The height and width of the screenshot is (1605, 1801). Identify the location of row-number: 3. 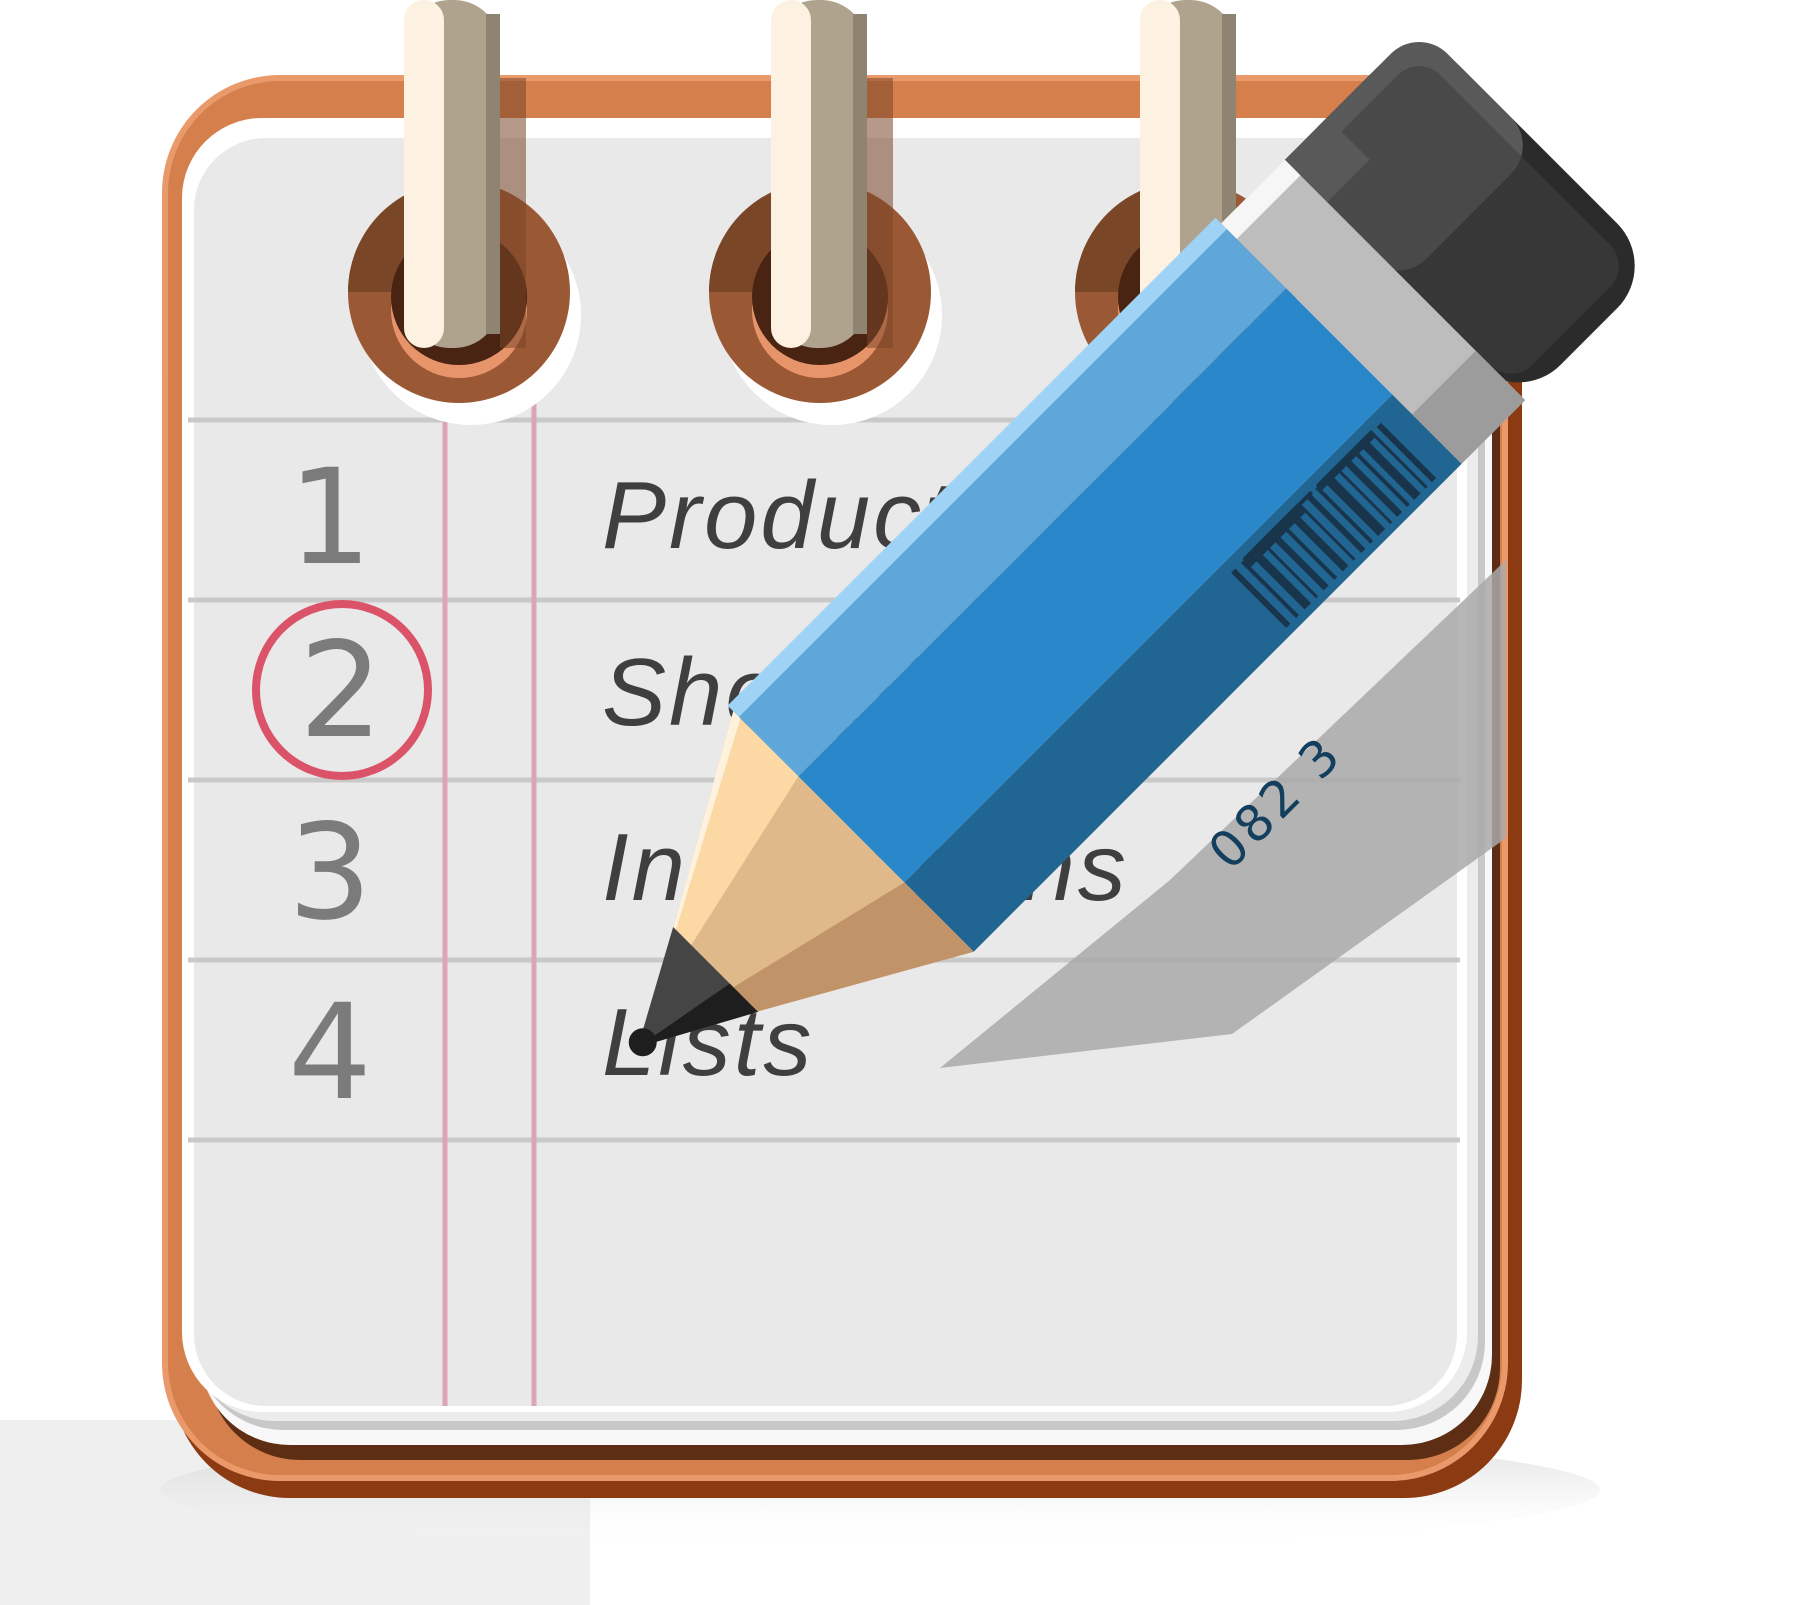
(330, 873).